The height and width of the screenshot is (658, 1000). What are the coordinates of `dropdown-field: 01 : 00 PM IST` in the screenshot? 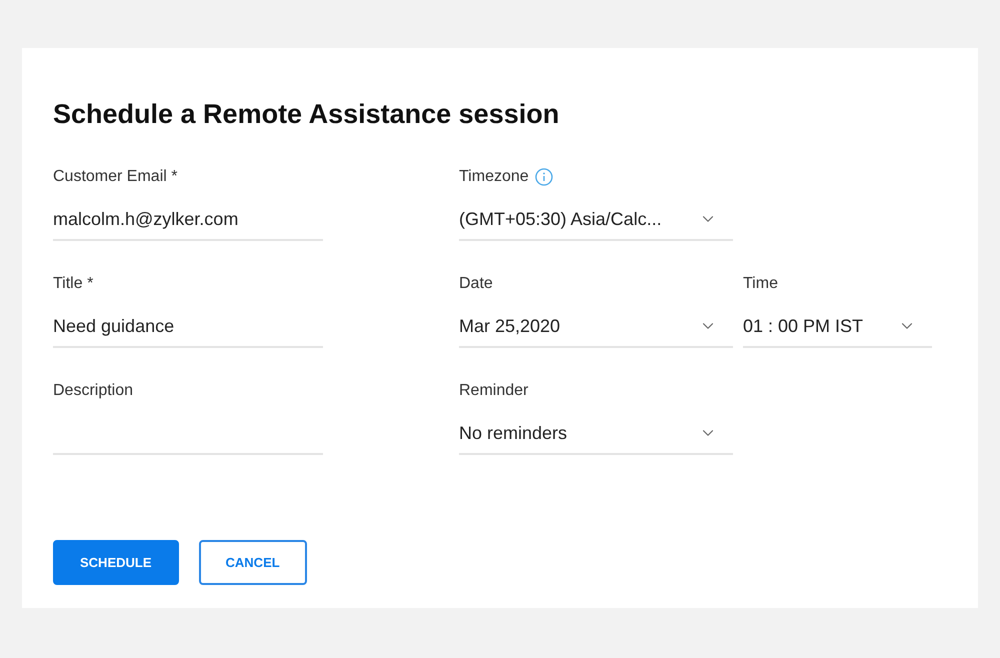 It's located at (837, 327).